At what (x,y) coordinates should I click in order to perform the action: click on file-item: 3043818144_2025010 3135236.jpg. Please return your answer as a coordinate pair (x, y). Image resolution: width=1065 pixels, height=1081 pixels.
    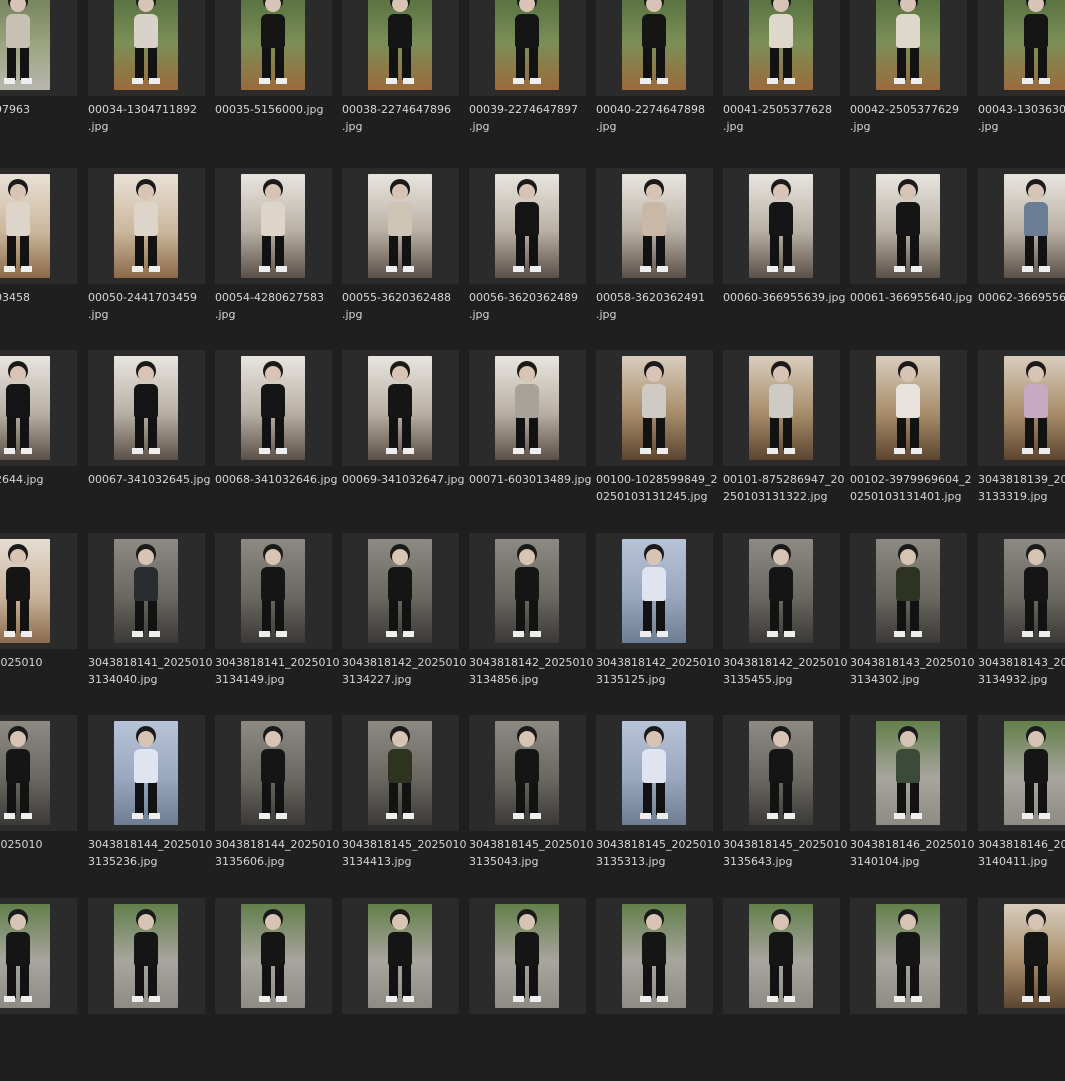
    Looking at the image, I should click on (150, 795).